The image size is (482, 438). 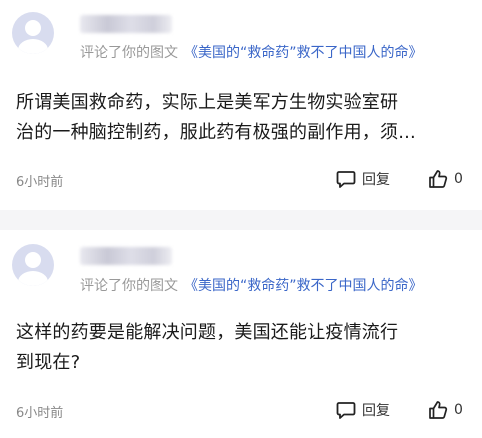 I want to click on comment-text: 这样的药要是能解决问题，美国还能让疫情流行 到现在?, so click(x=241, y=348).